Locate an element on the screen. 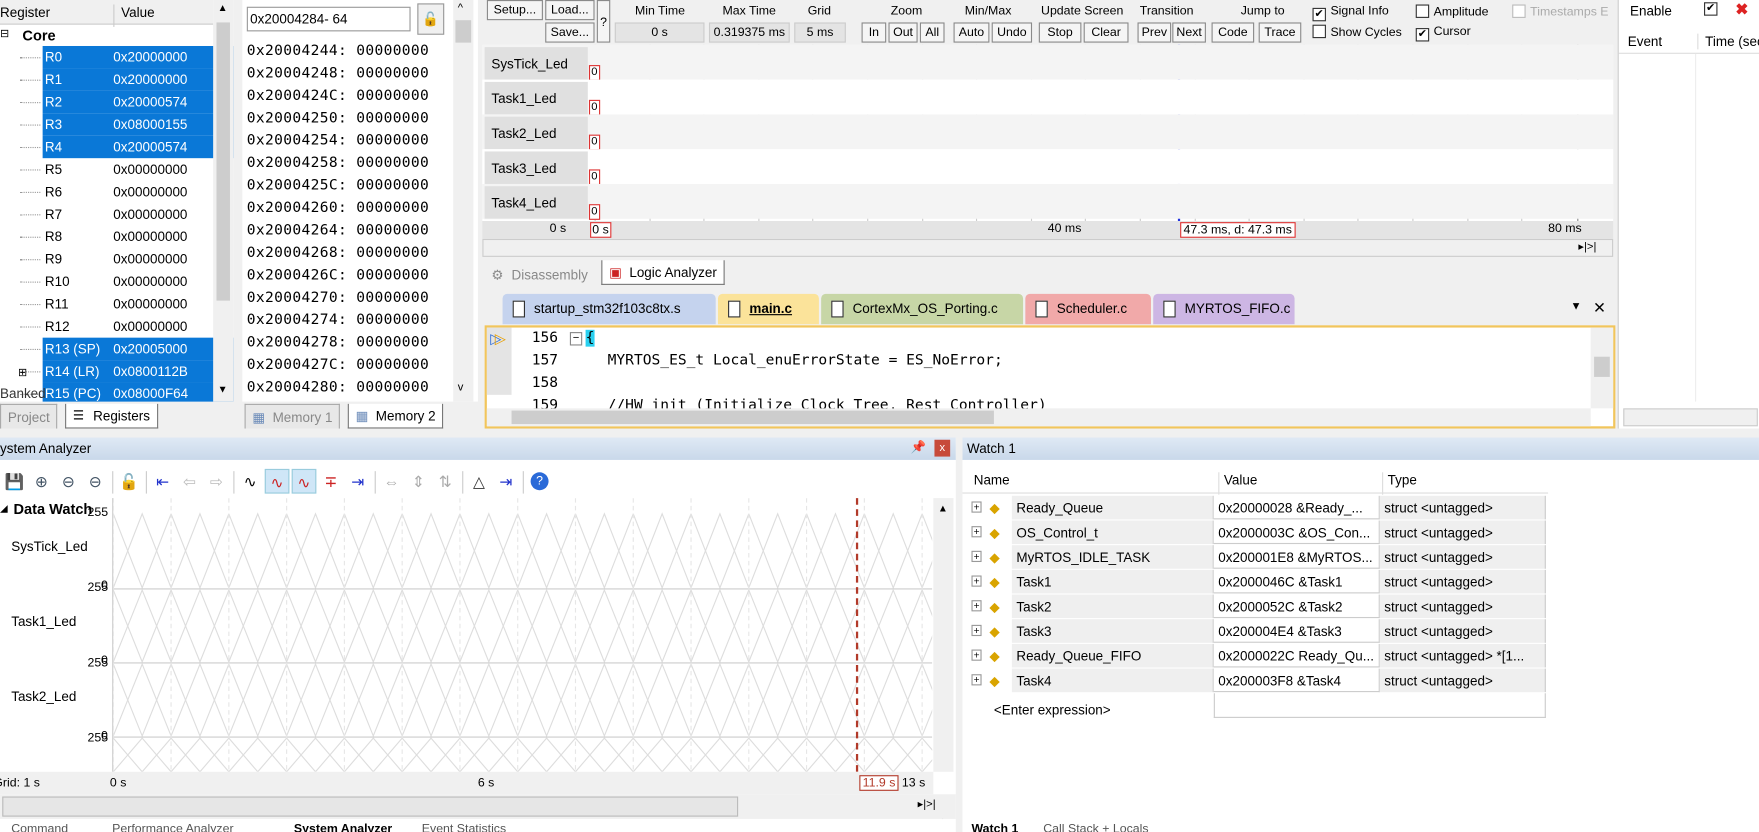 This screenshot has width=1759, height=832. zoom-fit-icon: ⊖ is located at coordinates (68, 481).